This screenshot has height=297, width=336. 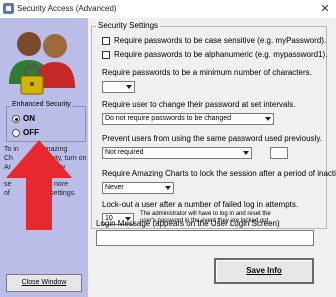 What do you see at coordinates (124, 152) in the screenshot?
I see `reuse-value: Not required` at bounding box center [124, 152].